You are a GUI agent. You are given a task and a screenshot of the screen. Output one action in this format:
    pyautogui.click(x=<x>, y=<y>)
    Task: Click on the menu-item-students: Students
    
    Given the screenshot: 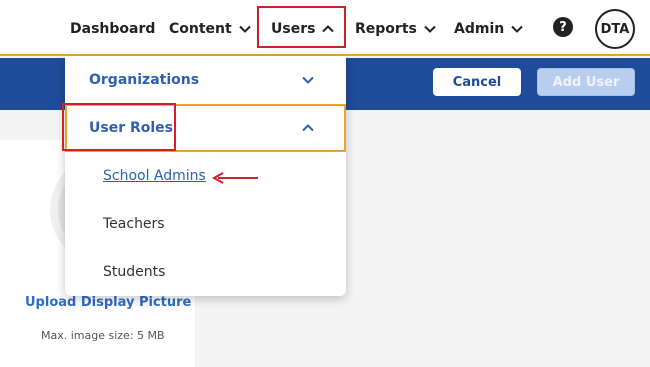 What is the action you would take?
    pyautogui.click(x=134, y=272)
    